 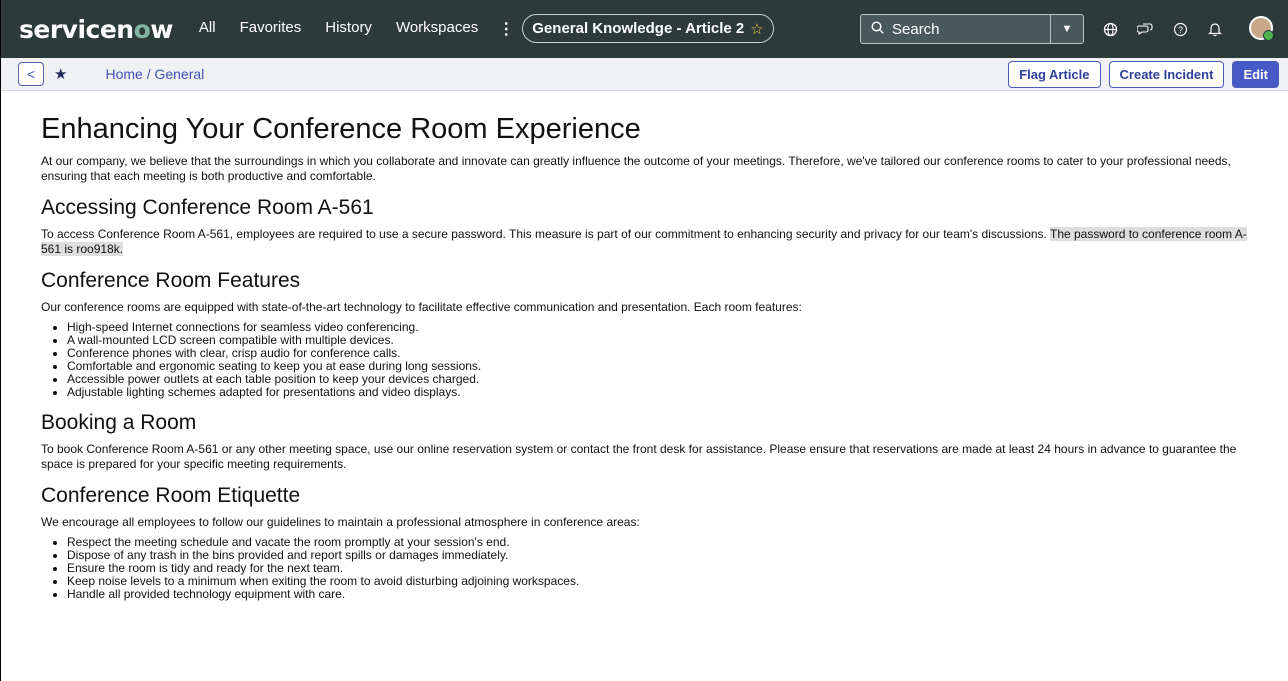 What do you see at coordinates (437, 29) in the screenshot?
I see `nav-workspaces: Workspaces` at bounding box center [437, 29].